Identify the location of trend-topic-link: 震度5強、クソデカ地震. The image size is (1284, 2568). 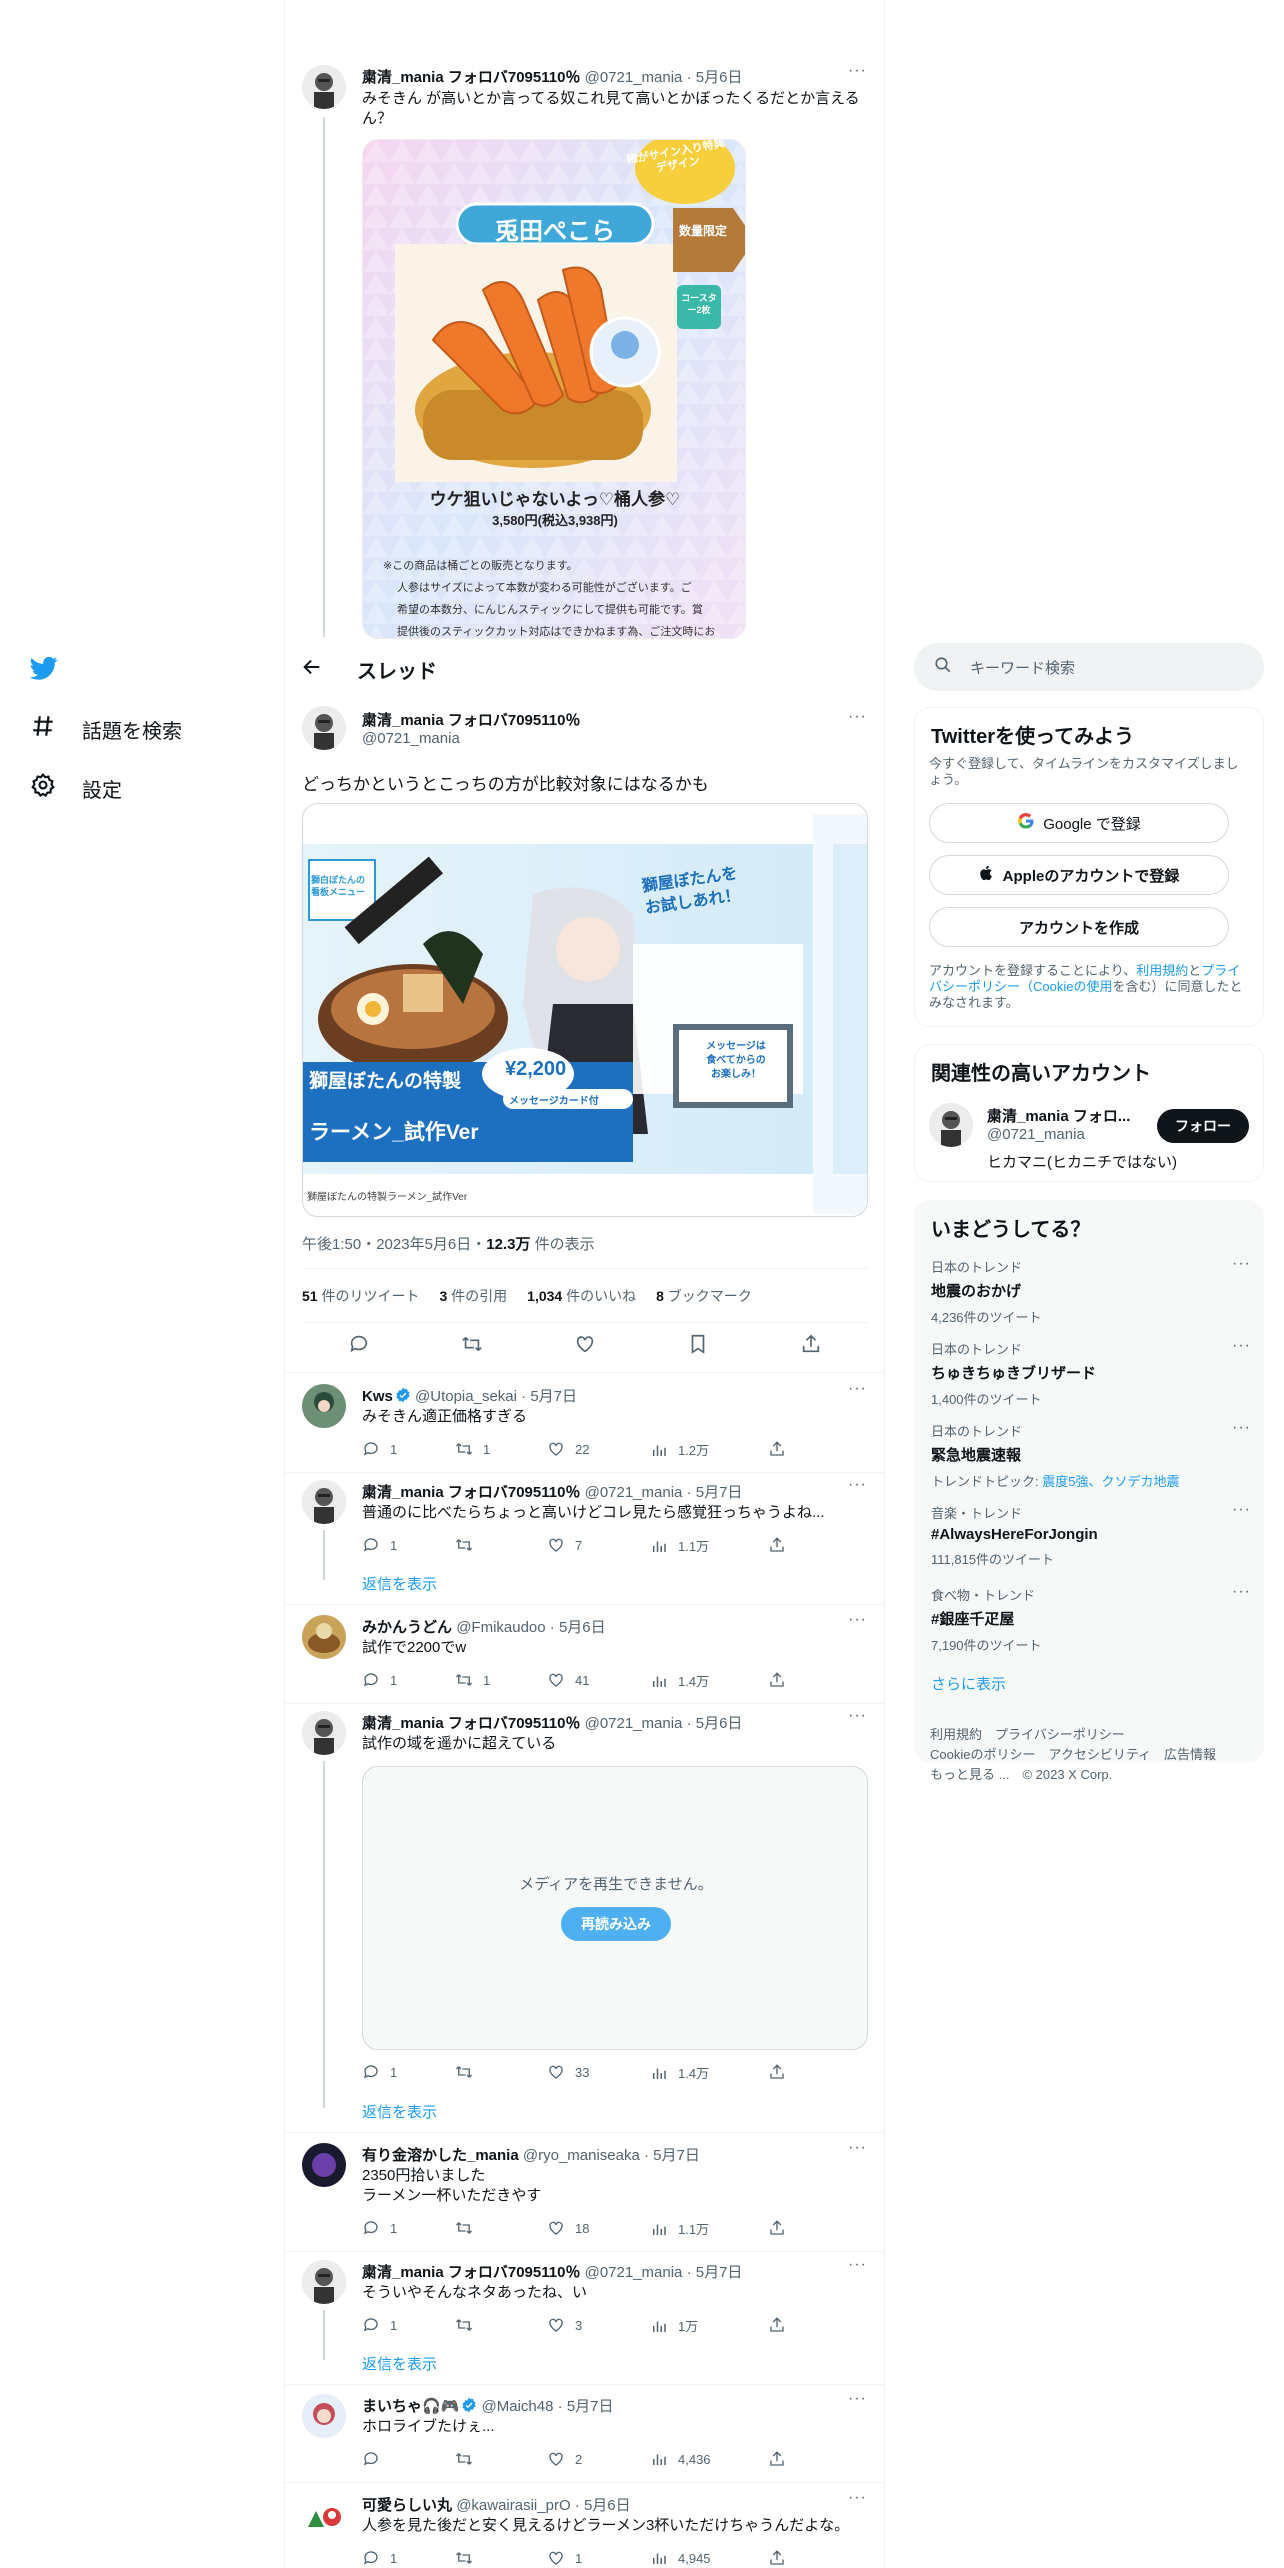
(1110, 1481).